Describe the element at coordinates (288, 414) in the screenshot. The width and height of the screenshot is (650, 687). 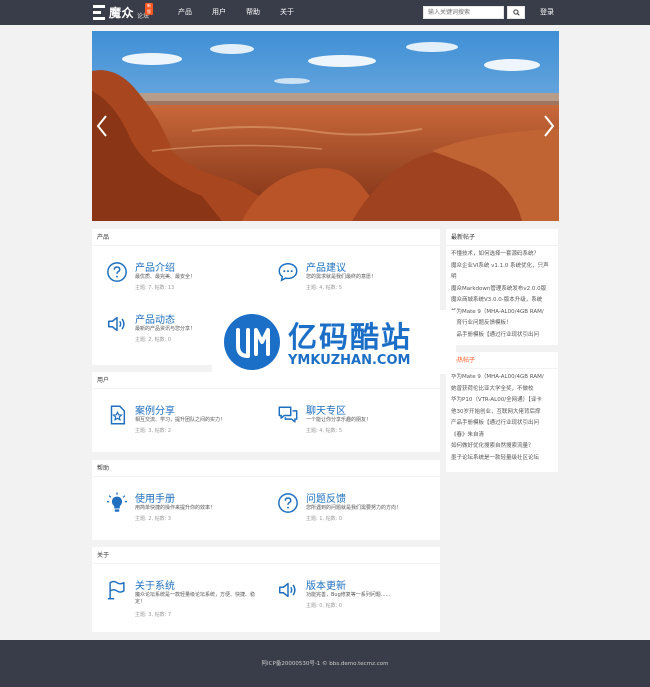
I see `chat-bubbles-icon` at that location.